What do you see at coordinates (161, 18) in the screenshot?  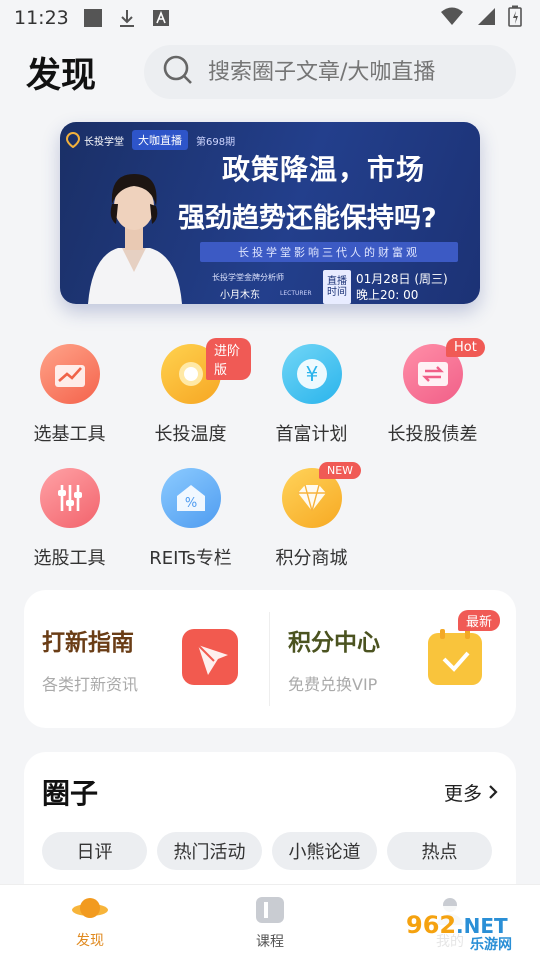 I see `app-a-icon` at bounding box center [161, 18].